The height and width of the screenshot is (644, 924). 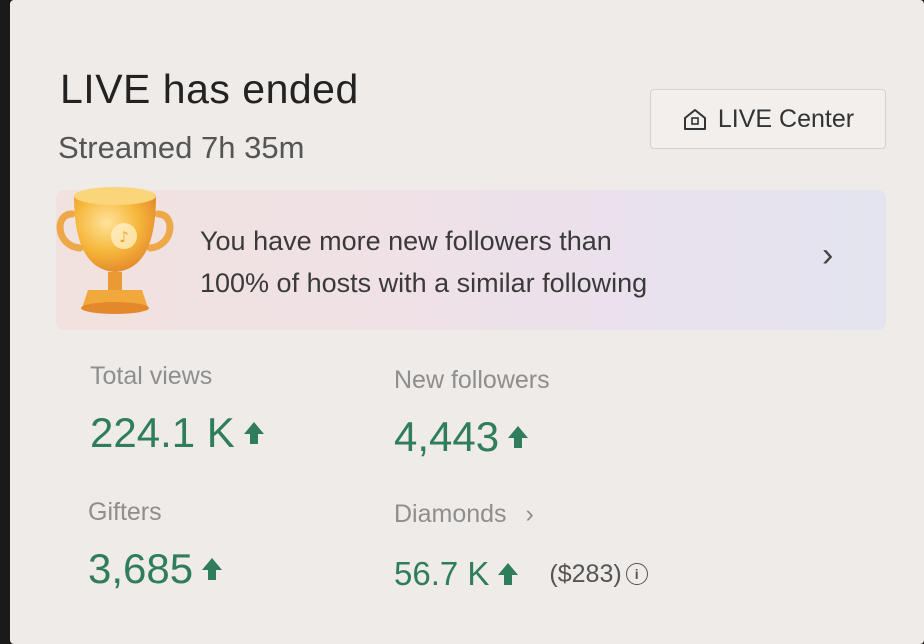 I want to click on gifters-label: Gifters, so click(x=125, y=512).